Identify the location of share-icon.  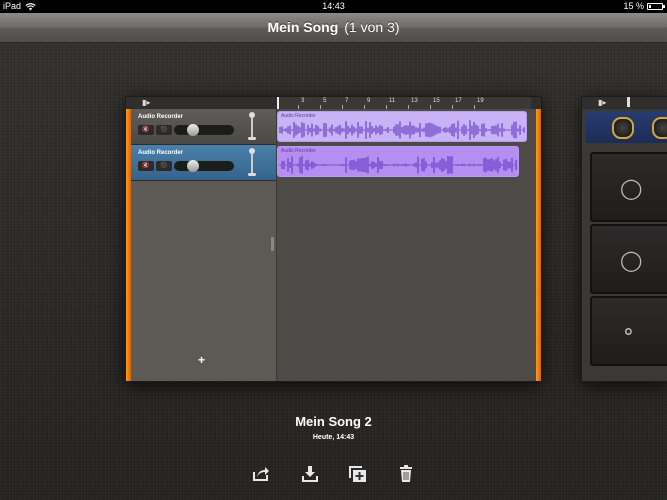
(261, 474).